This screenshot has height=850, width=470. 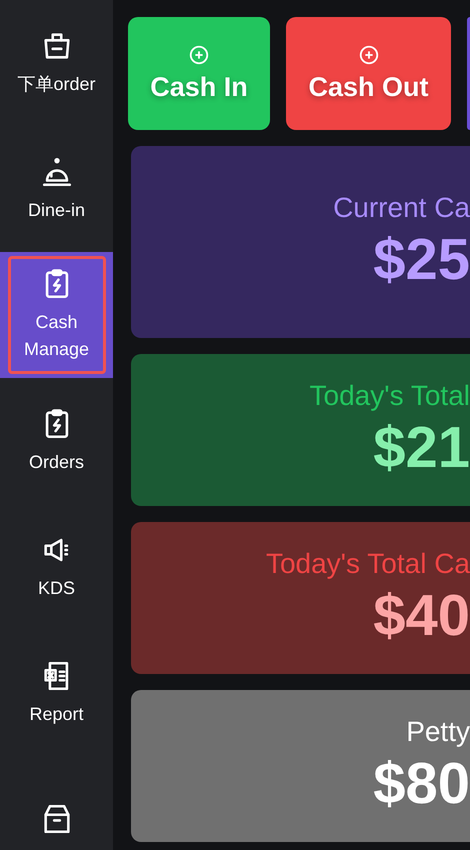 What do you see at coordinates (368, 564) in the screenshot?
I see `card-label: Today's Total Ca` at bounding box center [368, 564].